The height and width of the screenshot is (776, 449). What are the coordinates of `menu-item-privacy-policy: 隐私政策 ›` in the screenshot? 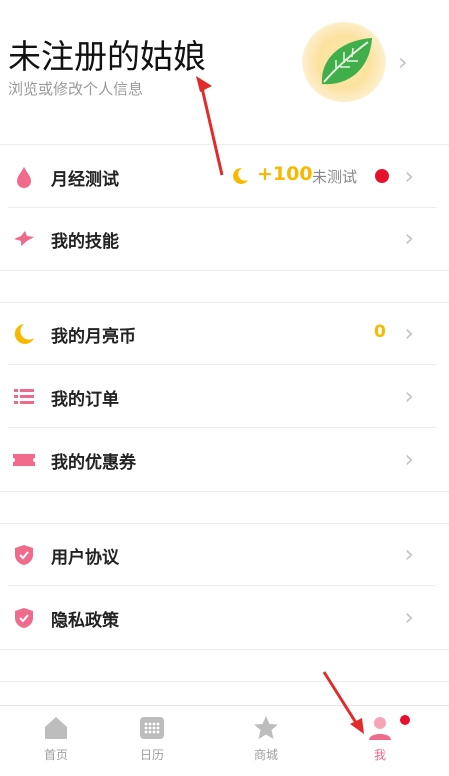 It's located at (222, 618).